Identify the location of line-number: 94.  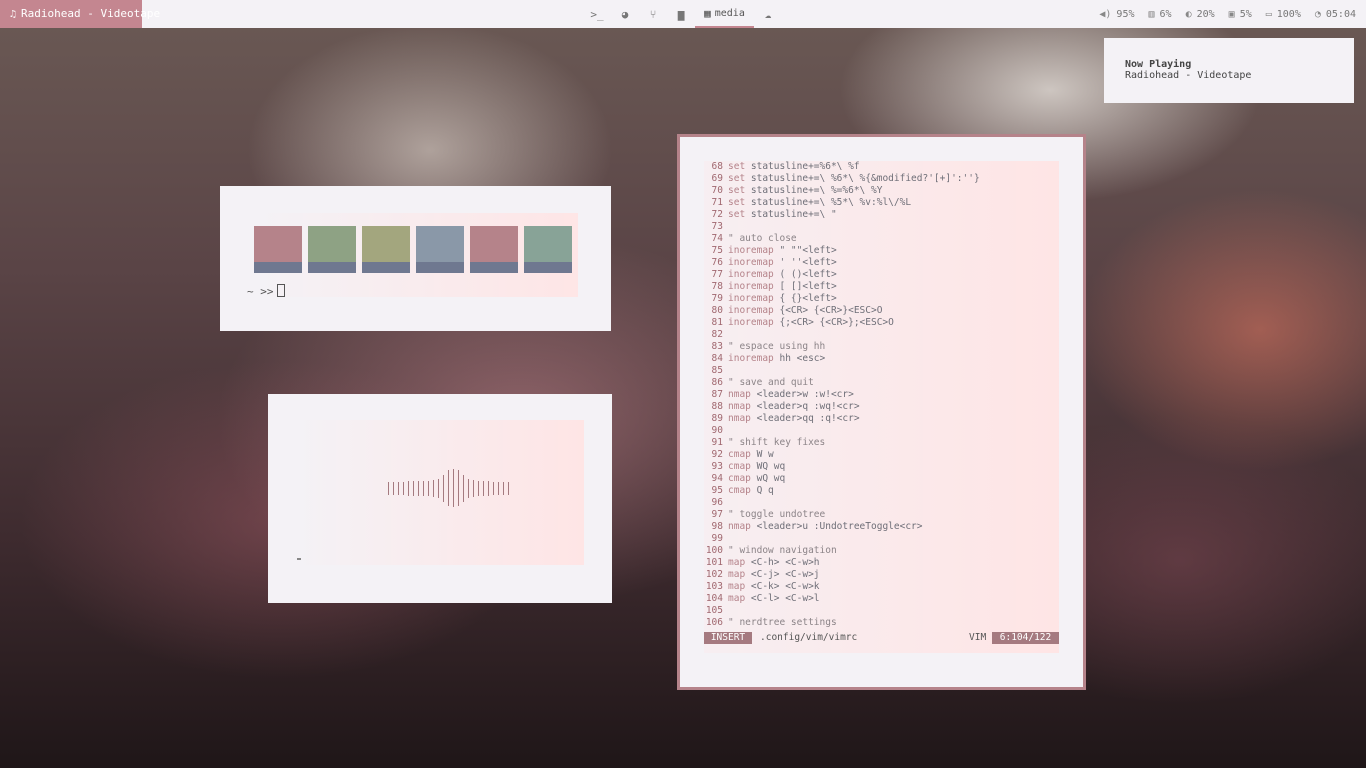
(717, 478).